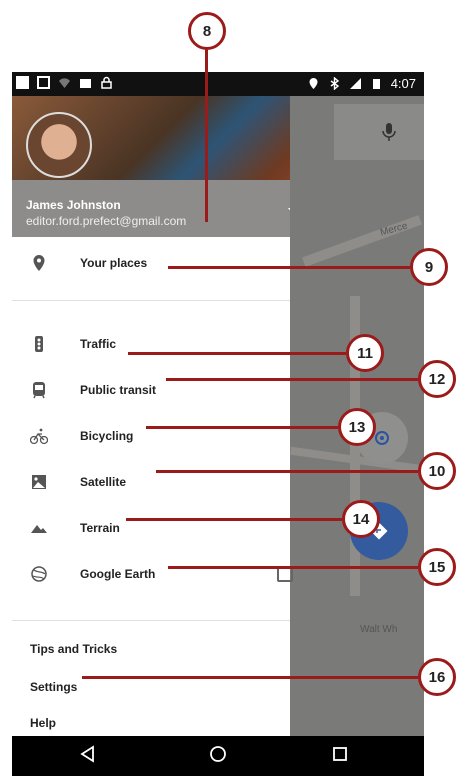 This screenshot has width=476, height=776. What do you see at coordinates (151, 482) in the screenshot?
I see `menu-item-satellite: Satellite` at bounding box center [151, 482].